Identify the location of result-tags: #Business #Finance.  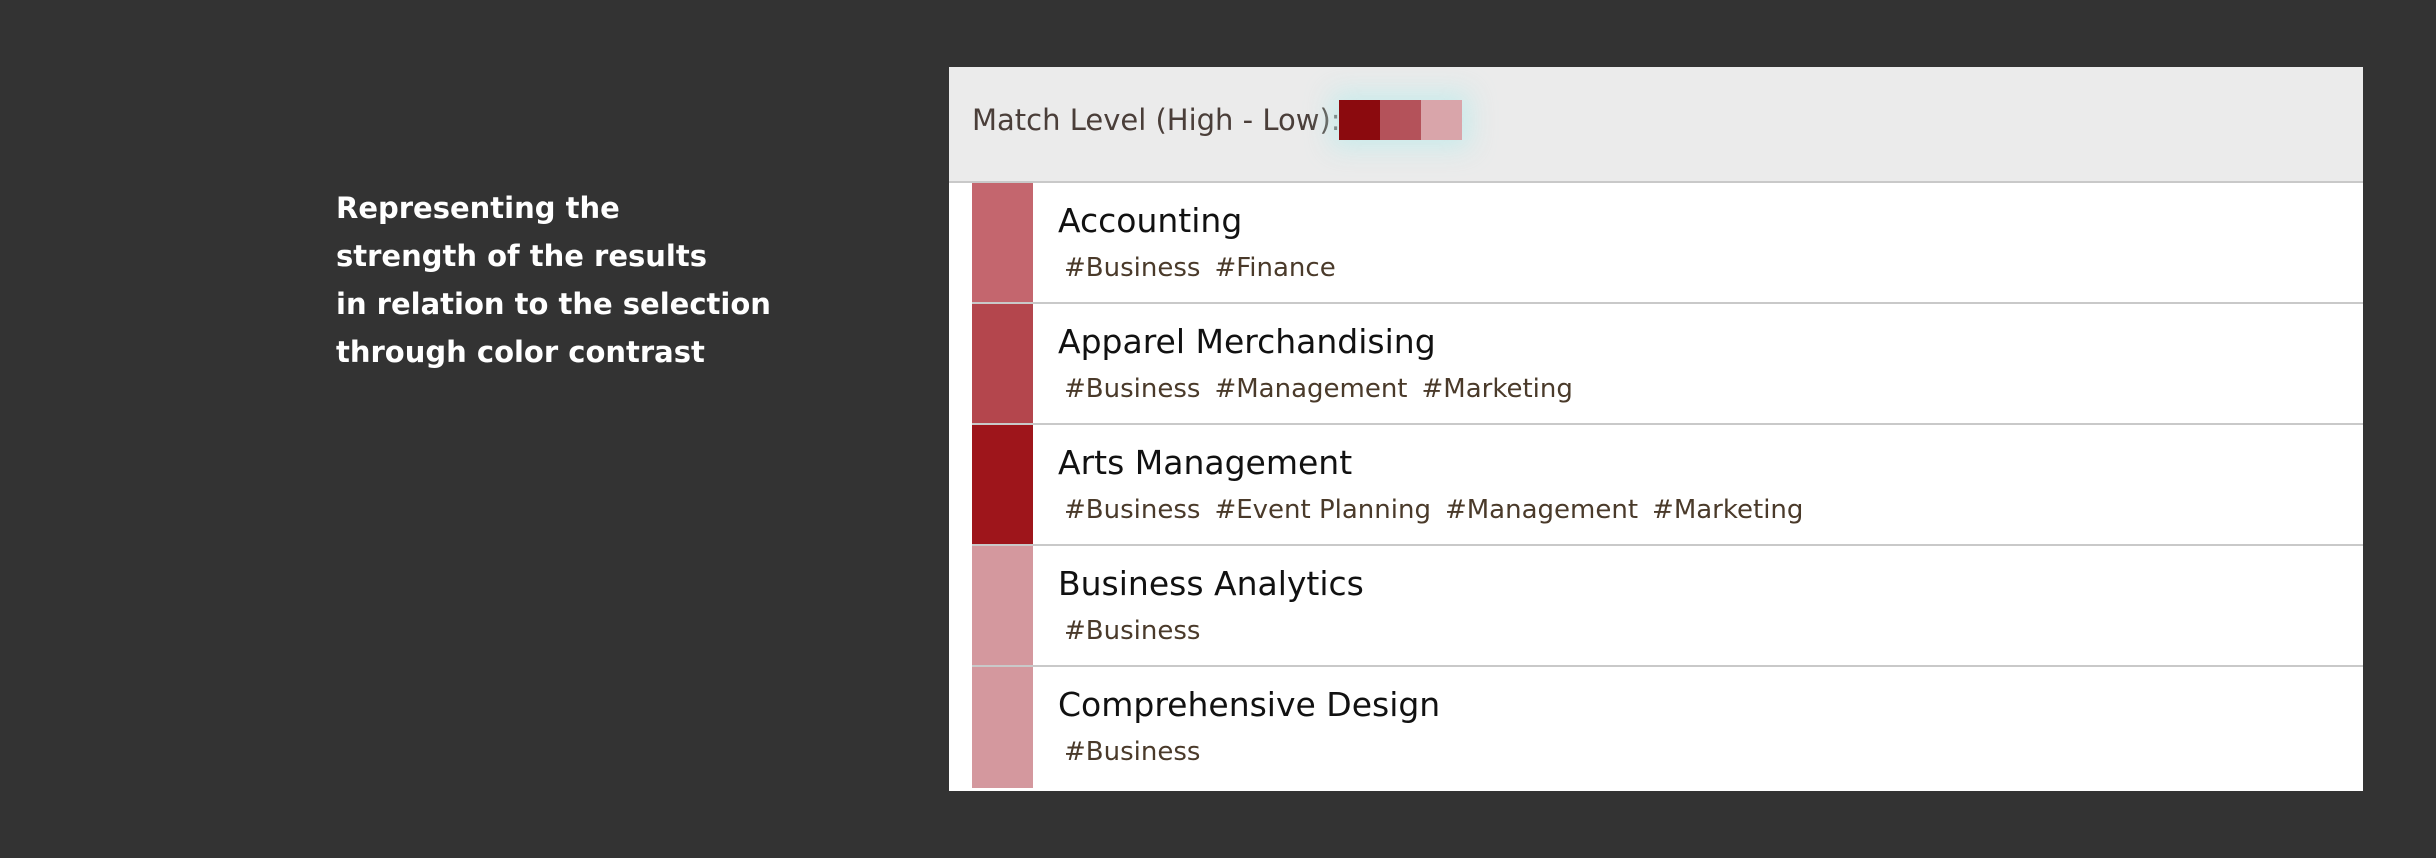
(1200, 268).